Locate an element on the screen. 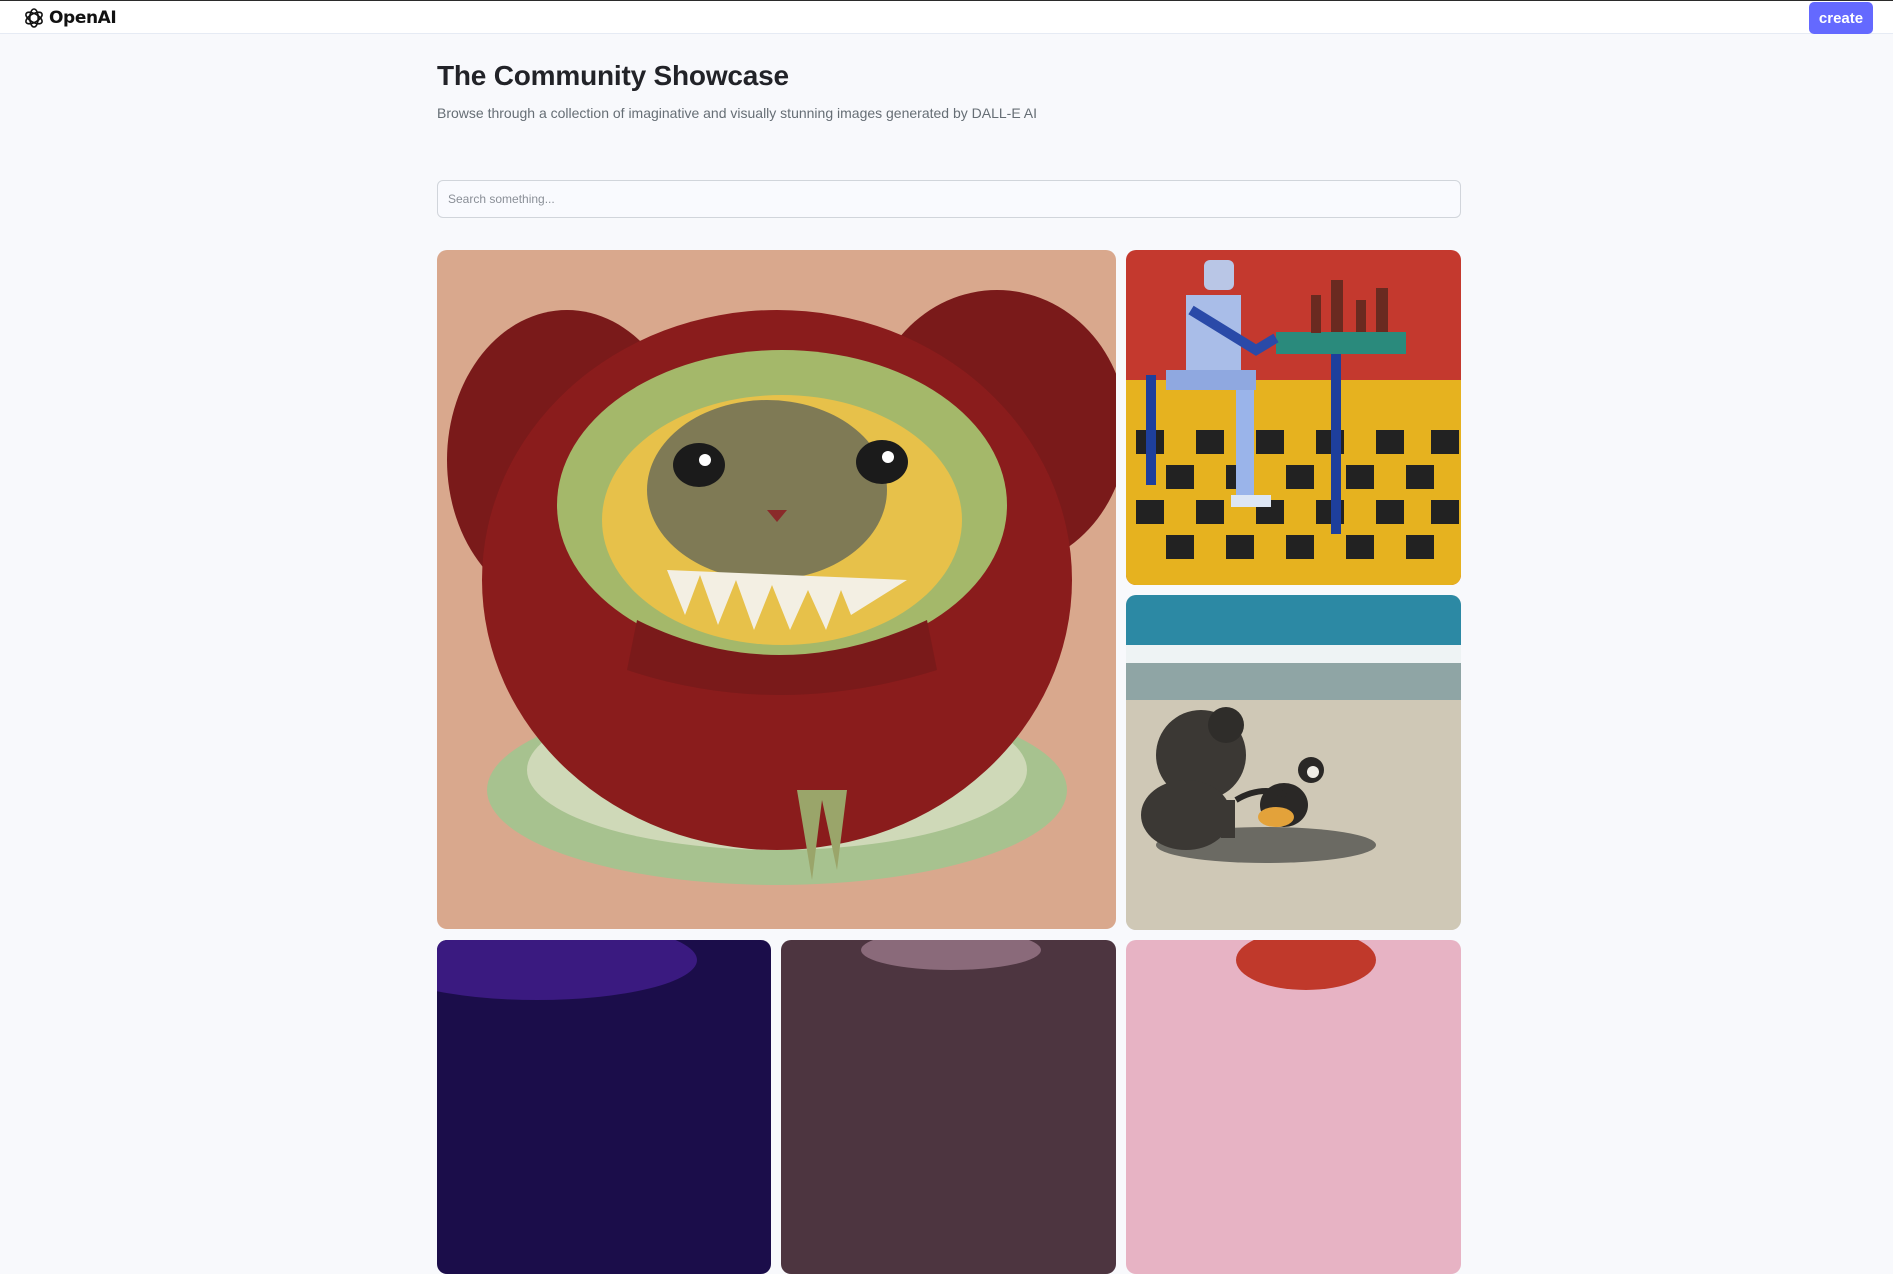 The image size is (1893, 1274). monkeys-on-beach-image is located at coordinates (1293, 762).